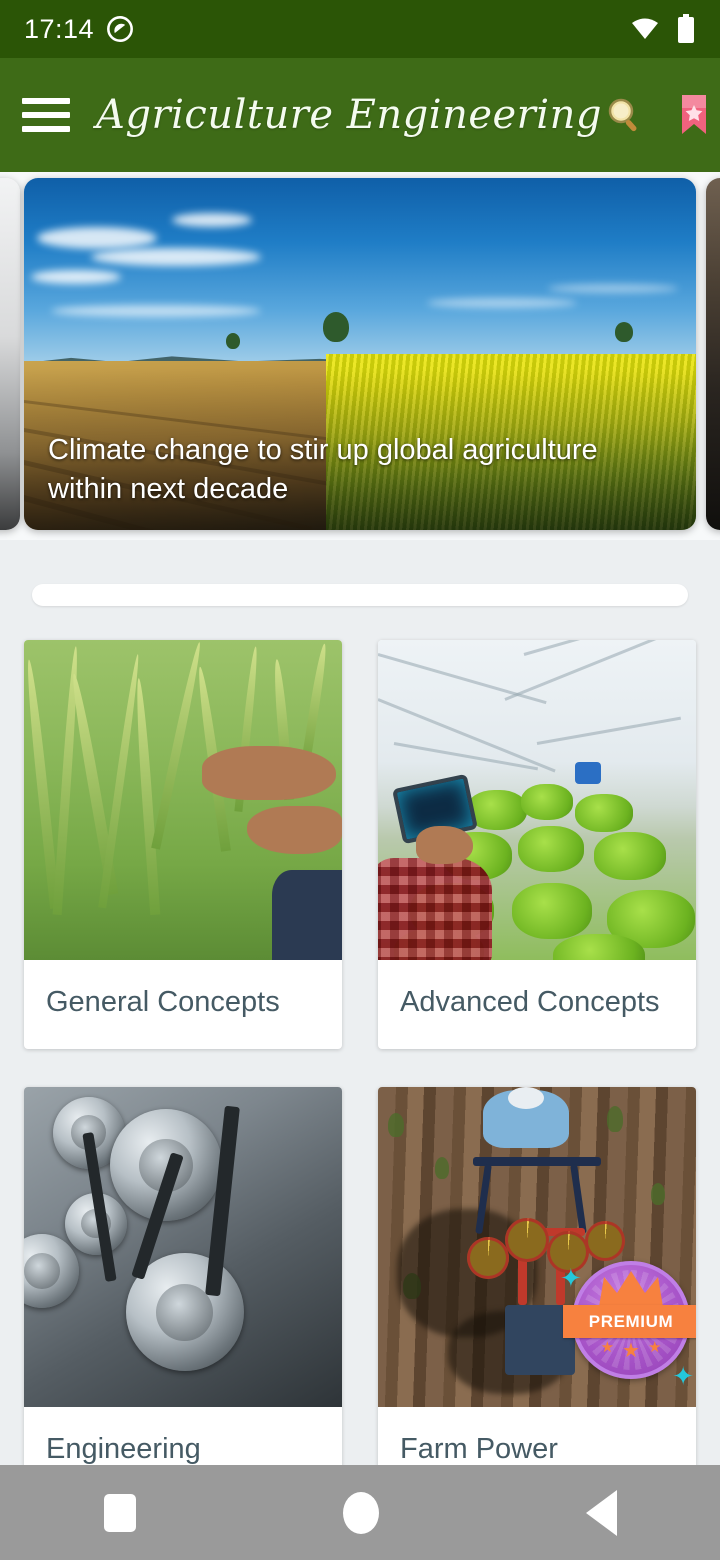 The width and height of the screenshot is (720, 1560). Describe the element at coordinates (537, 1247) in the screenshot. I see `category-image-farm-power: PREMIUM ★ ★ ★ ✦ ✦` at that location.